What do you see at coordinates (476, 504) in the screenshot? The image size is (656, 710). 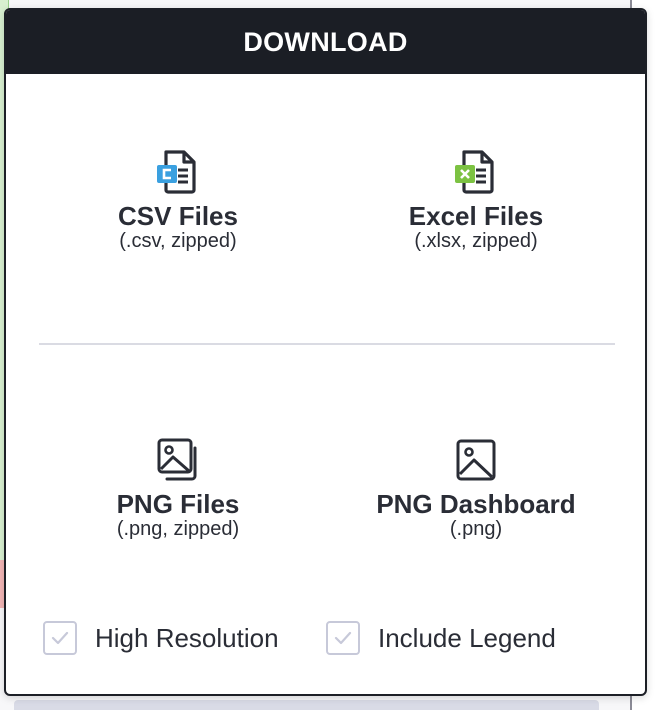 I see `option-title: PNG Dashboard` at bounding box center [476, 504].